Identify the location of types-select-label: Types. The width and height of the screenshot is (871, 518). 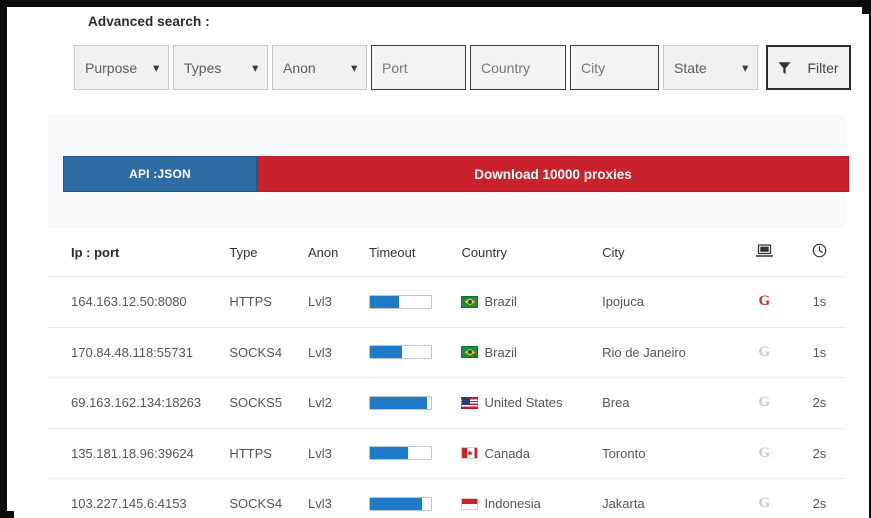
(203, 67).